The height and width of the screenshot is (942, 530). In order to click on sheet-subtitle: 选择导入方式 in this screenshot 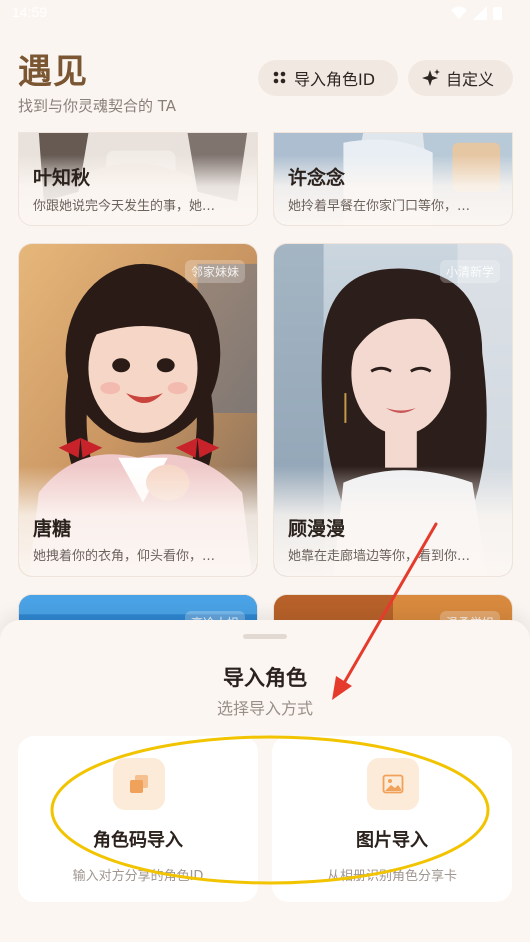, I will do `click(264, 708)`.